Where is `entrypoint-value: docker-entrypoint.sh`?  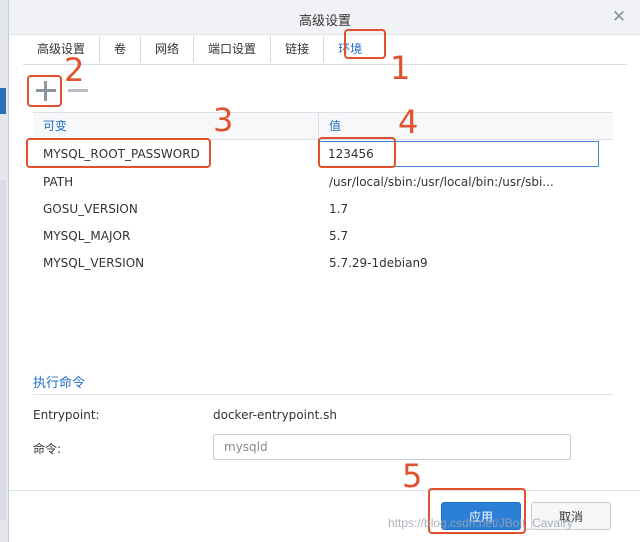
entrypoint-value: docker-entrypoint.sh is located at coordinates (275, 415).